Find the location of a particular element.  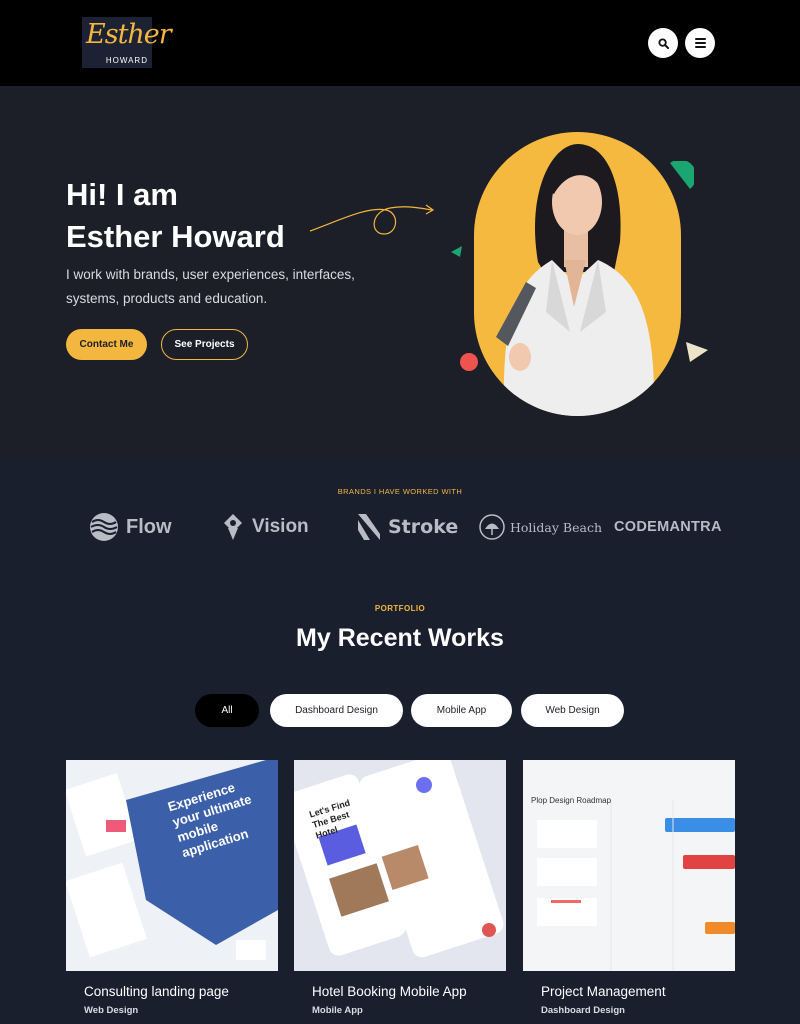

hero-title-line2: Esther Howard is located at coordinates (175, 236).